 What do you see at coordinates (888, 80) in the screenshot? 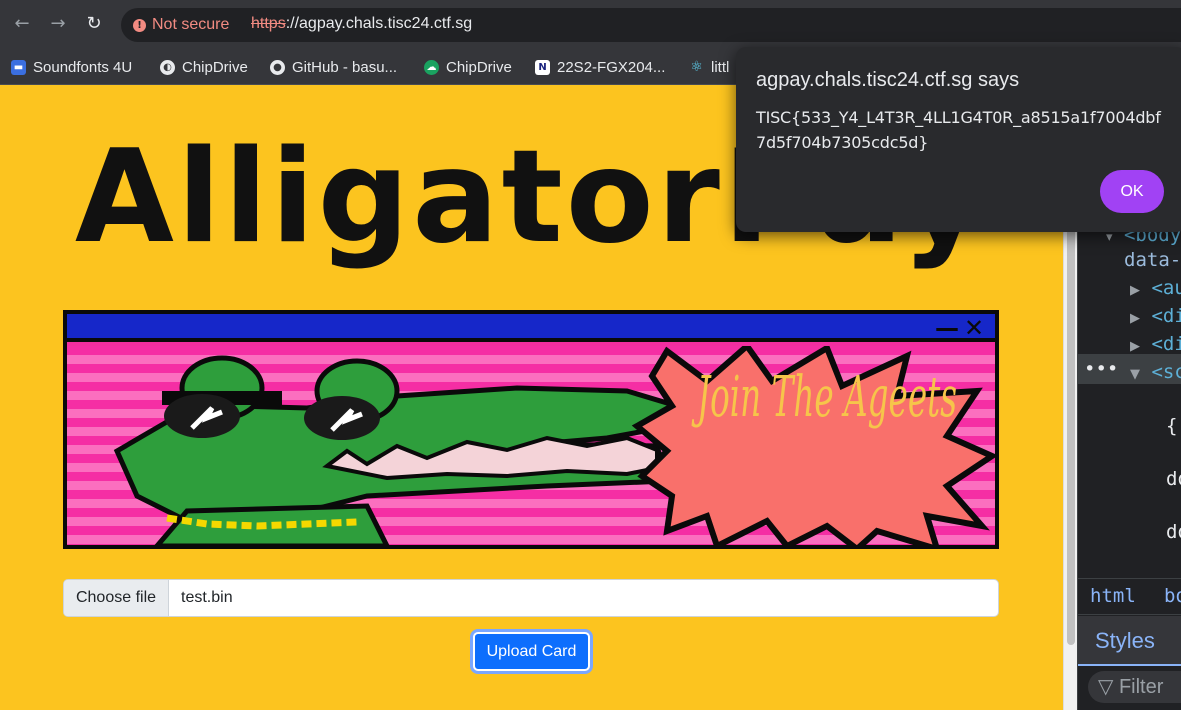
I see `dialog-title: agpay.chals.tisc24.ctf.sg says` at bounding box center [888, 80].